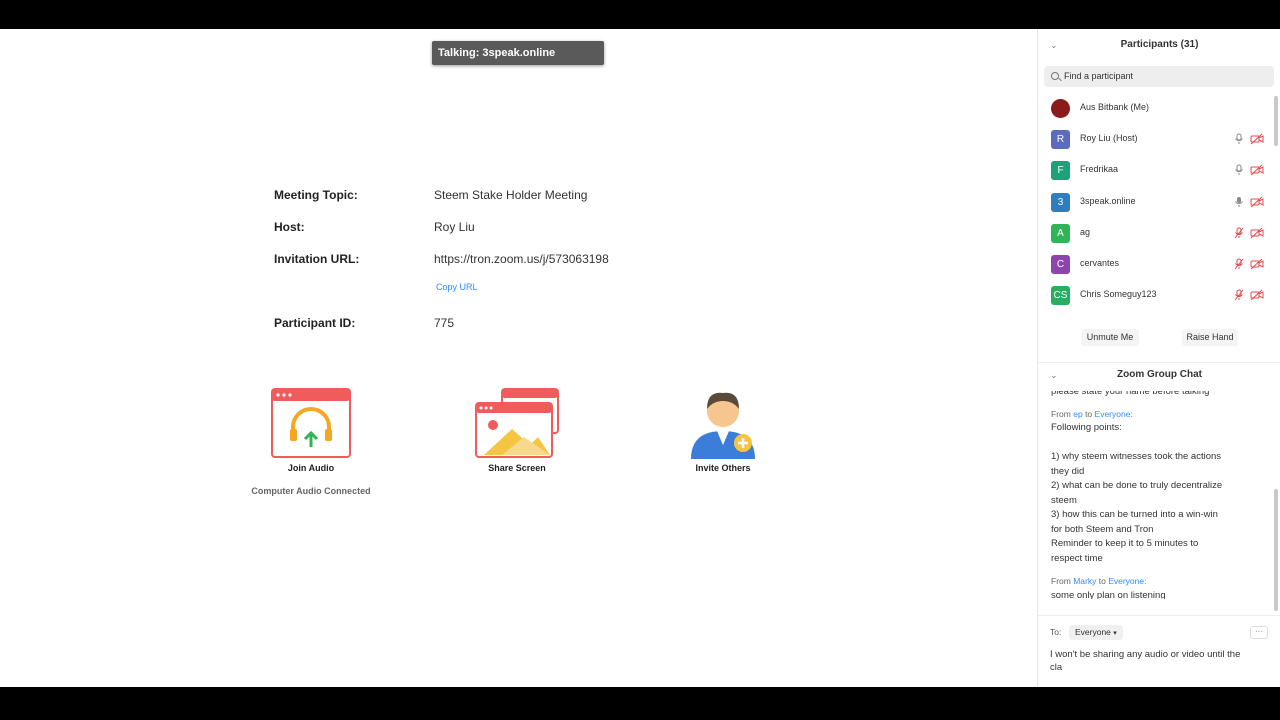 Image resolution: width=1280 pixels, height=720 pixels. What do you see at coordinates (1084, 581) in the screenshot?
I see `sender-name: Marky` at bounding box center [1084, 581].